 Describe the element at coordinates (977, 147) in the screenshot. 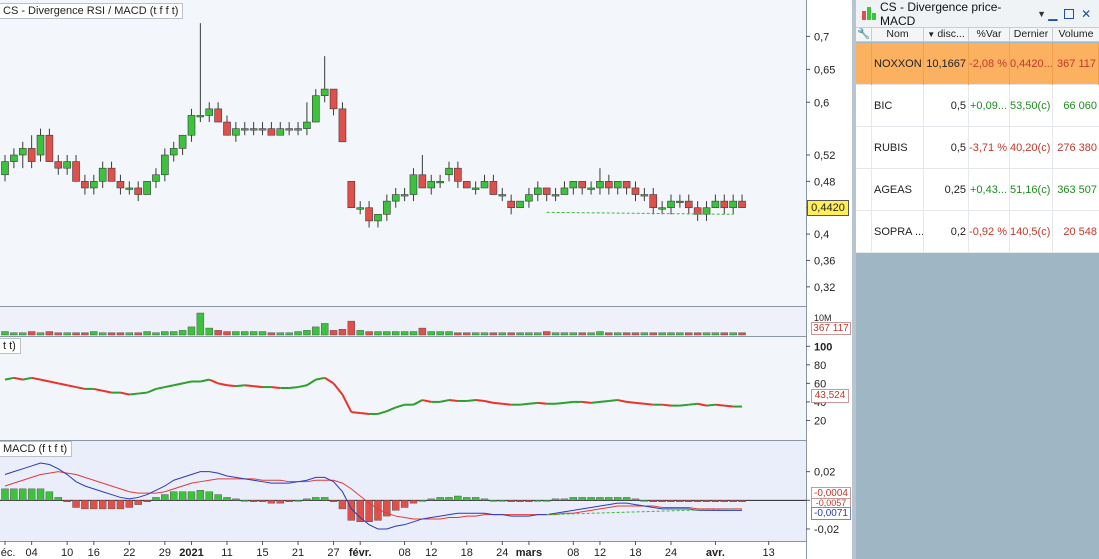

I see `list-row: RUBIS 0,5 -3,71 % 40,20(c) 276 380` at that location.